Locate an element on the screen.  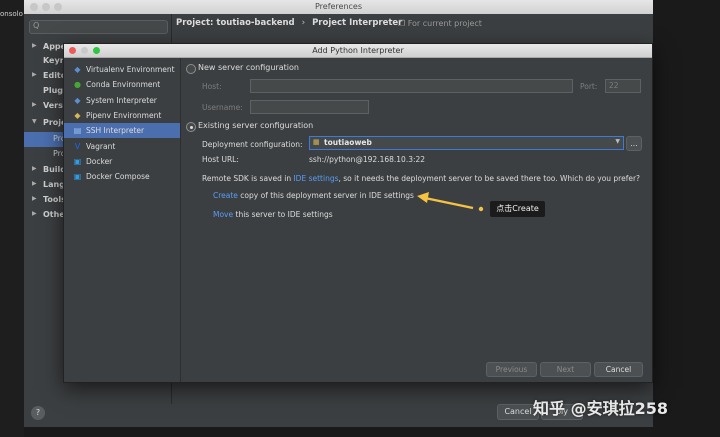
arrow-tail-dot is located at coordinates (481, 209).